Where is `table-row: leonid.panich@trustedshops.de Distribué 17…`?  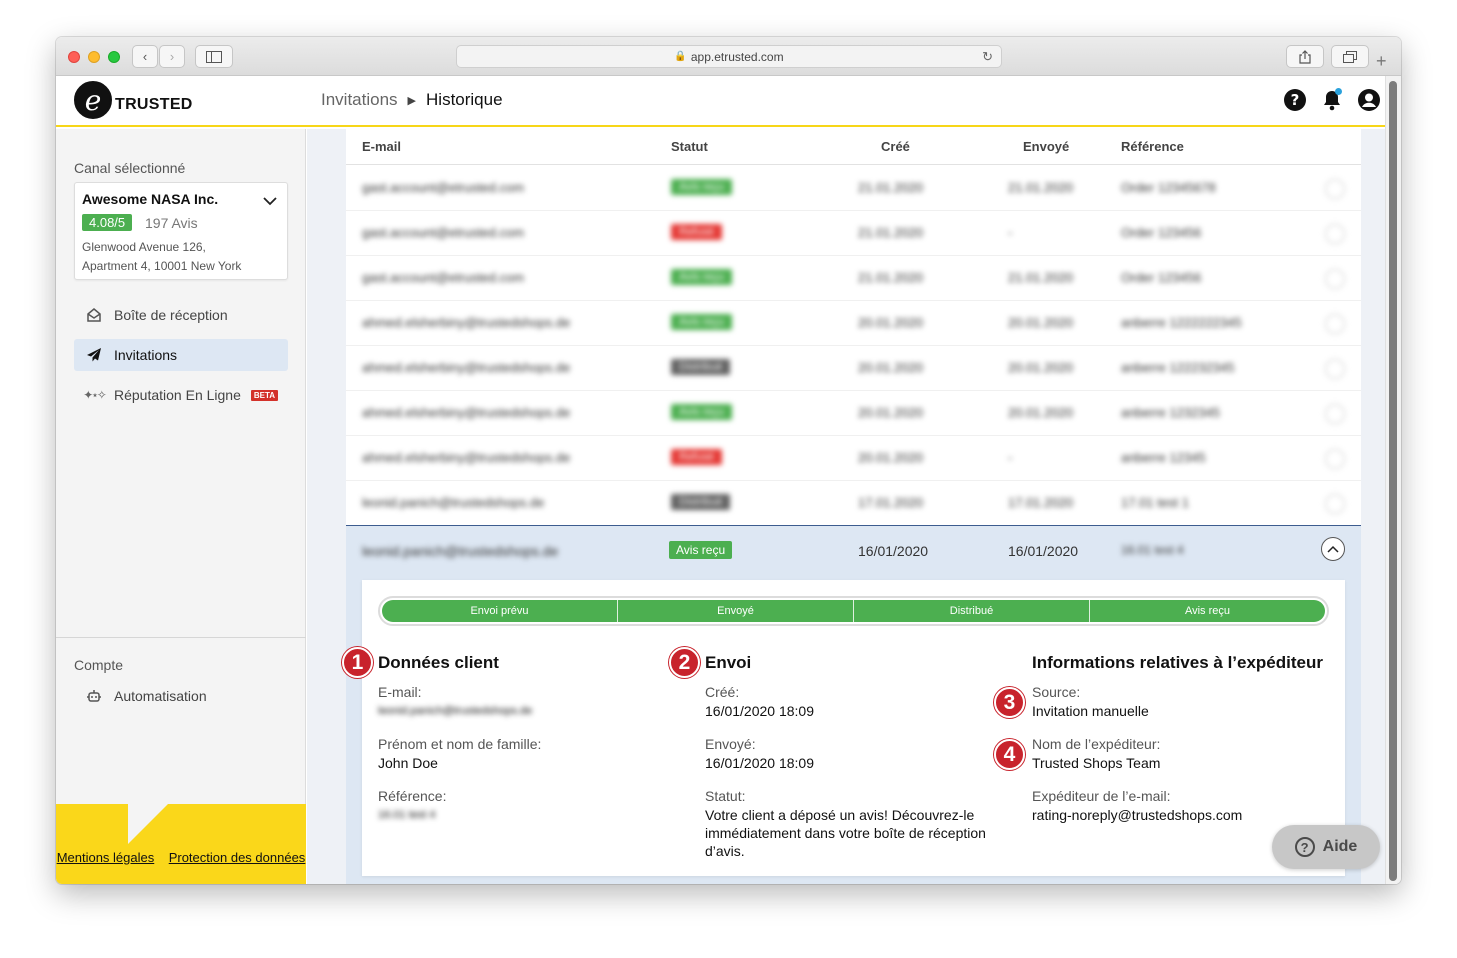
table-row: leonid.panich@trustedshops.de Distribué 17… is located at coordinates (853, 503).